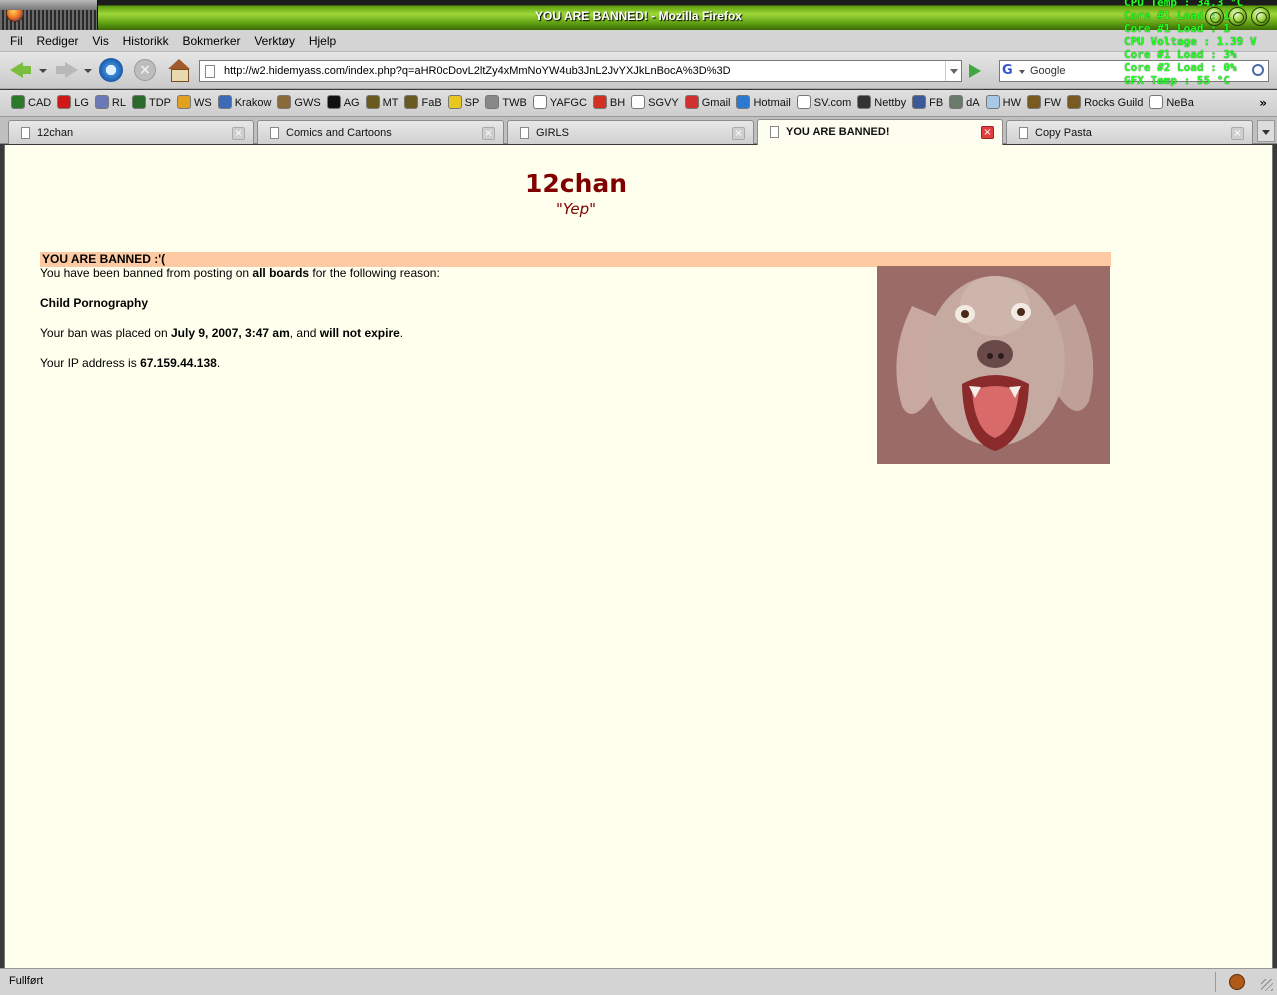 This screenshot has height=995, width=1277. Describe the element at coordinates (159, 103) in the screenshot. I see `bookmark-label: TDP` at that location.